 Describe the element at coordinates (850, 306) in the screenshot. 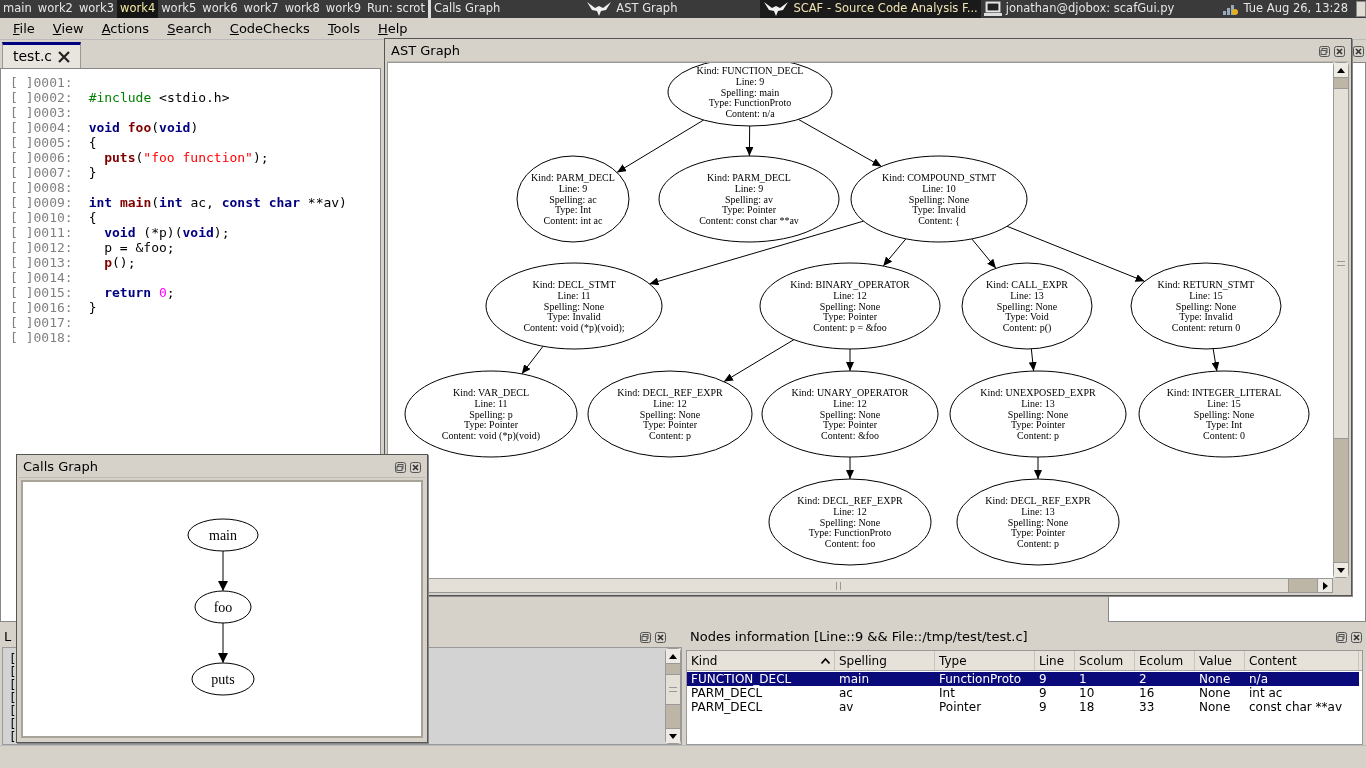

I see `ast-node: Kind: BINARY_OPERATOR Line: 12 Spelling: None Type: Pointer Content: p = &foo` at that location.